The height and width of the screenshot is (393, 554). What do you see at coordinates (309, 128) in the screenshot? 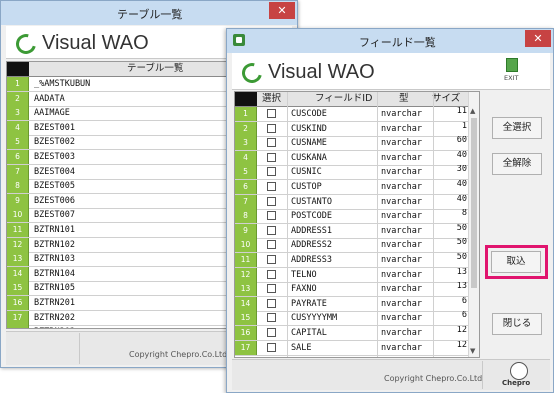
I see `field-id-cell: CUSKIND` at bounding box center [309, 128].